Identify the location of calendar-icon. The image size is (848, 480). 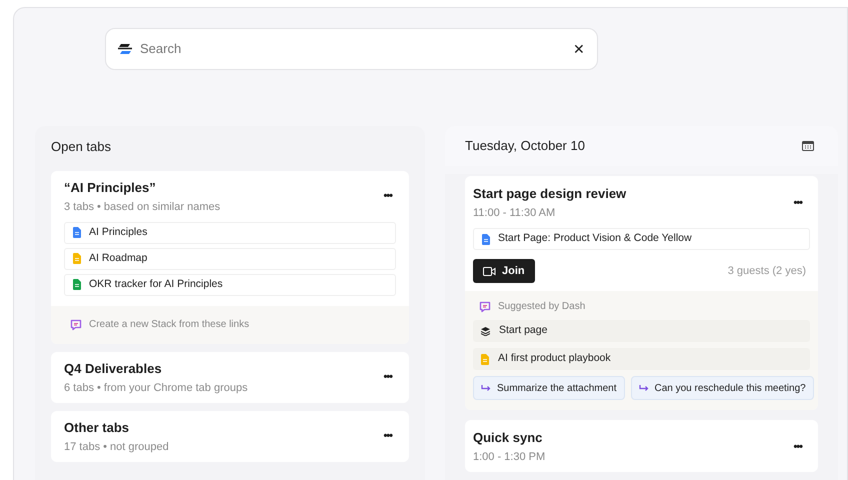
(808, 146).